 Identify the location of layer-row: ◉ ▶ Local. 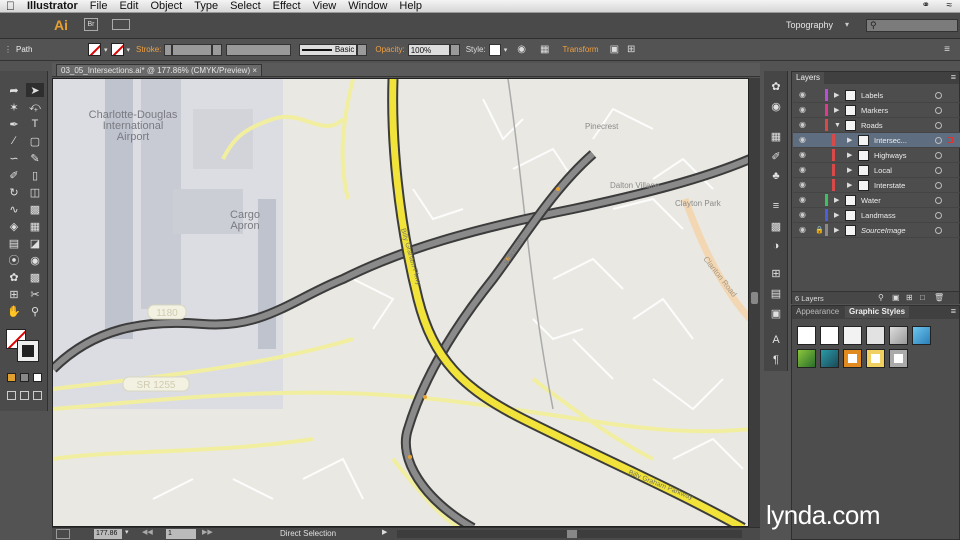
(876, 170).